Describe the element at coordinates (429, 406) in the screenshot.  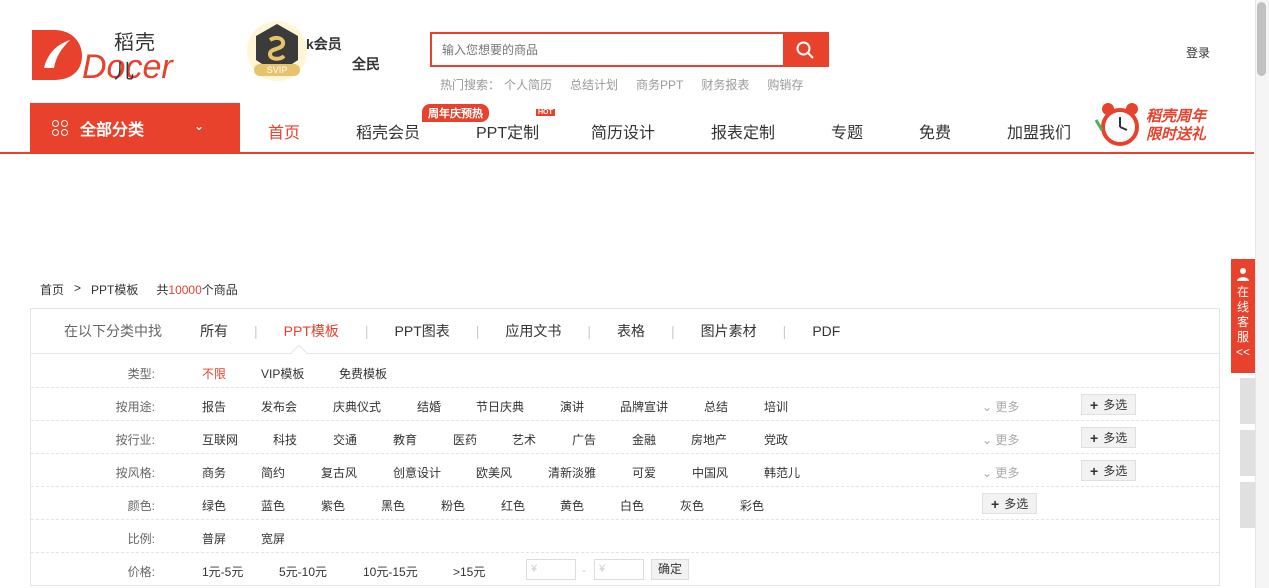
I see `filter-option: 结婚` at that location.